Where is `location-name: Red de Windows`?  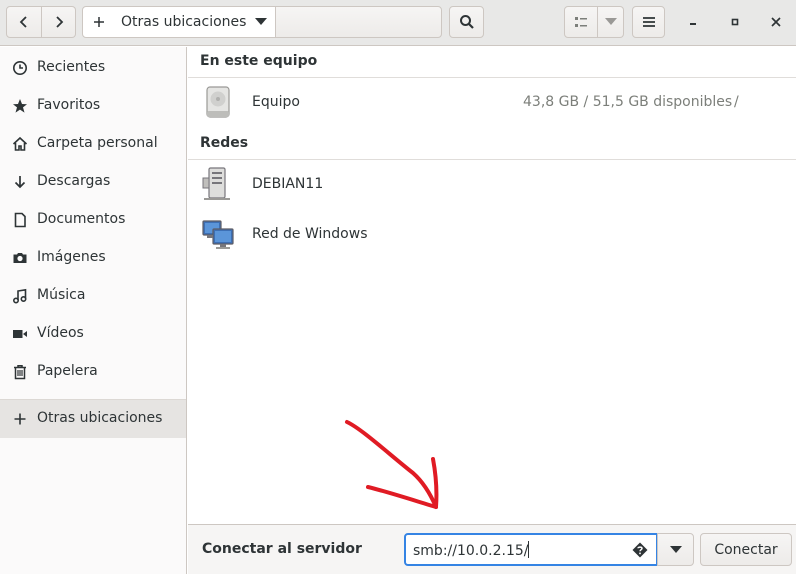
location-name: Red de Windows is located at coordinates (310, 234).